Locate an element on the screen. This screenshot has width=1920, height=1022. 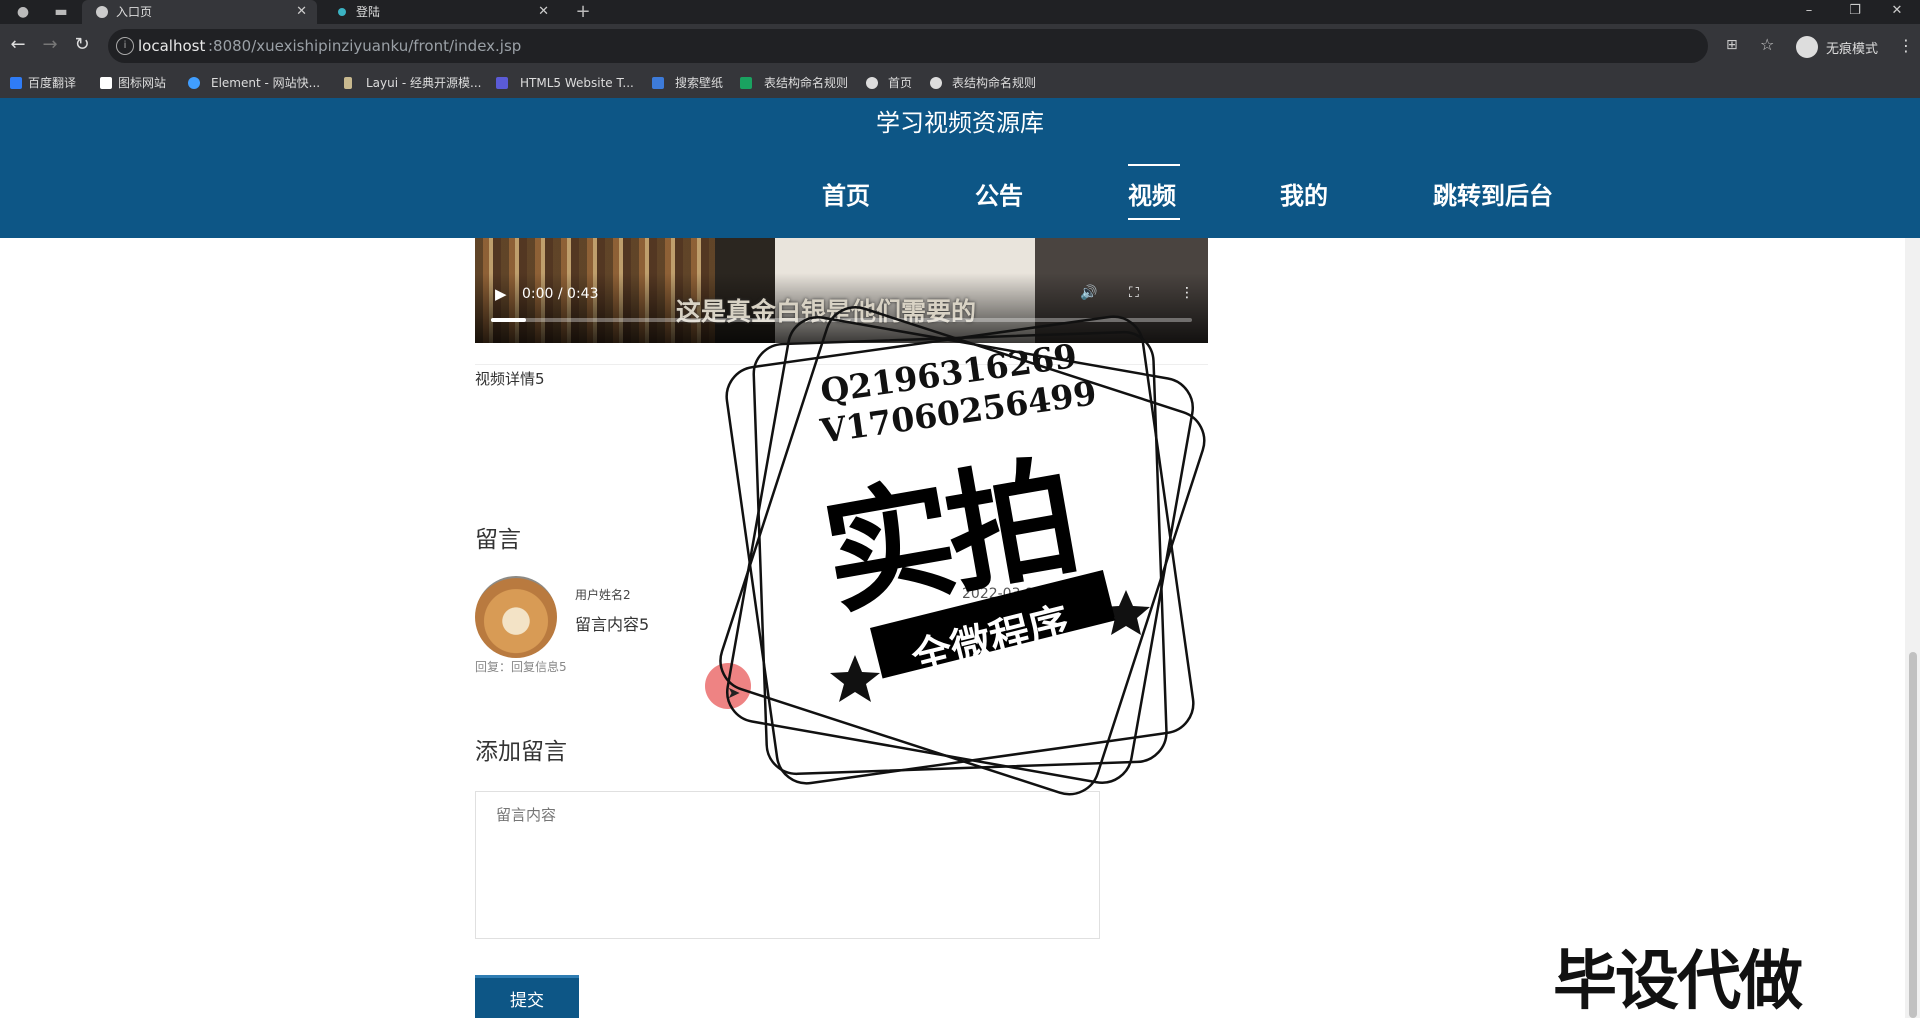
comments-title: 留言 is located at coordinates (498, 540).